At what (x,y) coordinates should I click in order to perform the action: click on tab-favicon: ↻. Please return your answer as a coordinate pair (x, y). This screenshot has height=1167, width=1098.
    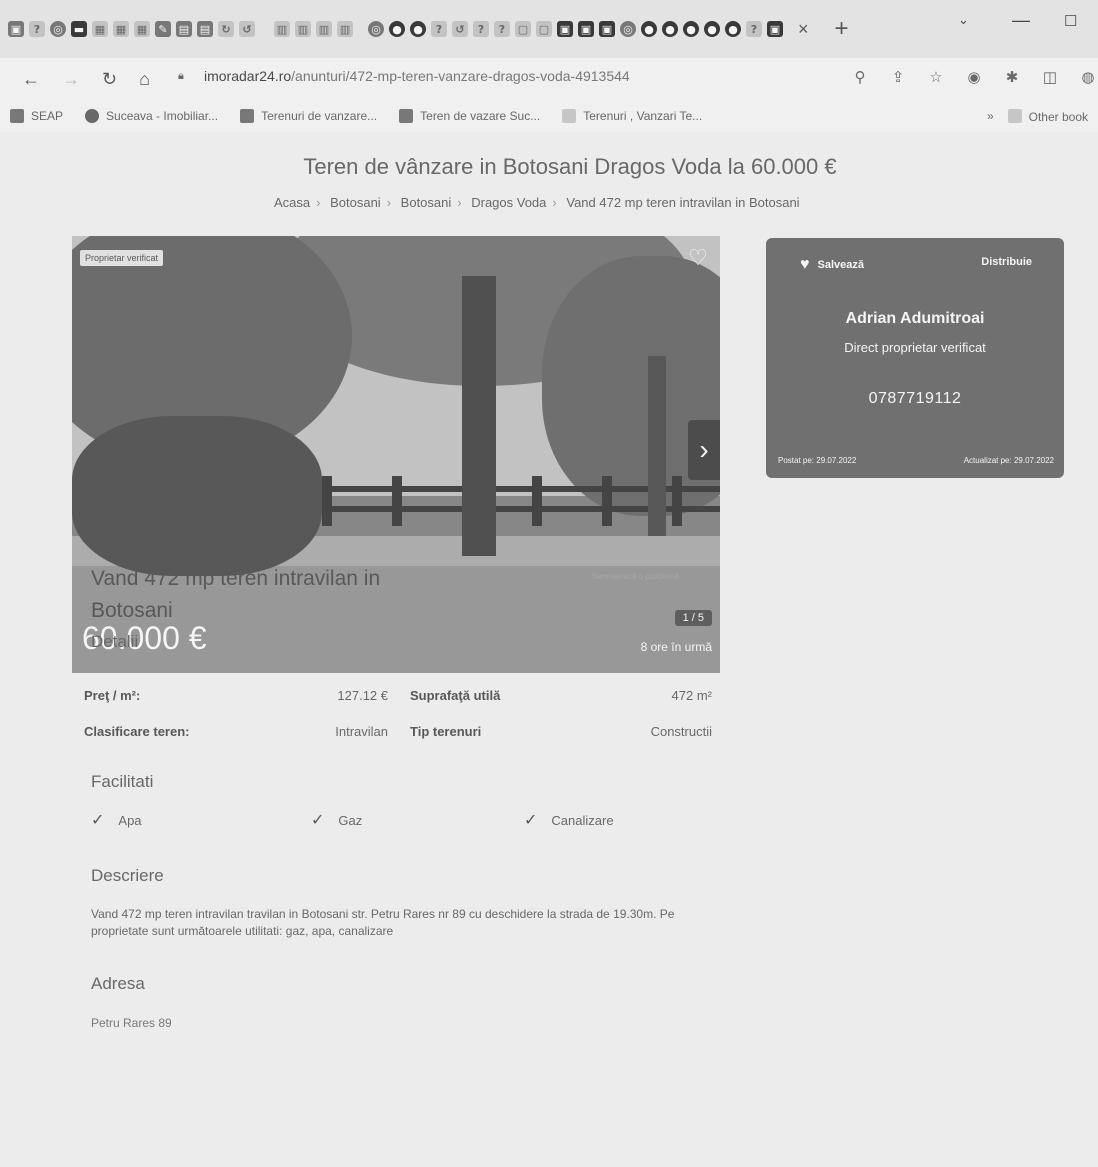
    Looking at the image, I should click on (226, 29).